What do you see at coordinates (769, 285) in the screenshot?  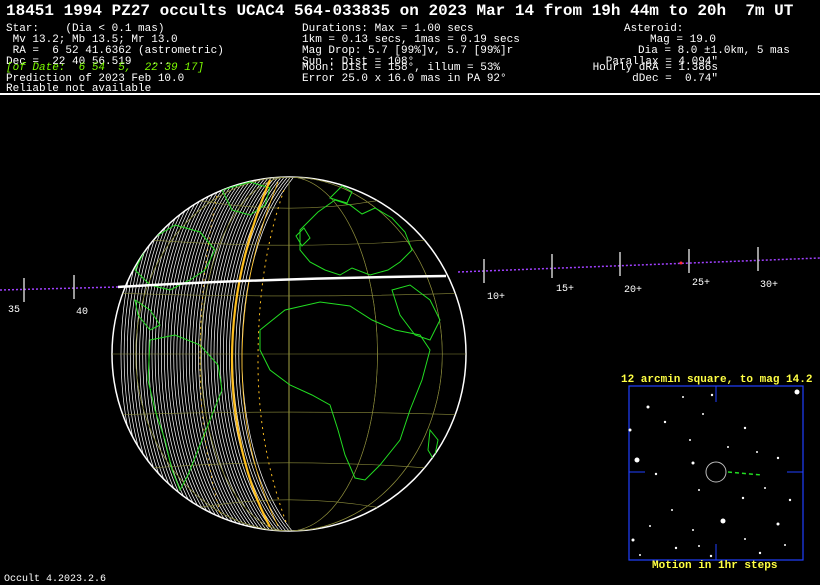 I see `tick-label-30: 30+` at bounding box center [769, 285].